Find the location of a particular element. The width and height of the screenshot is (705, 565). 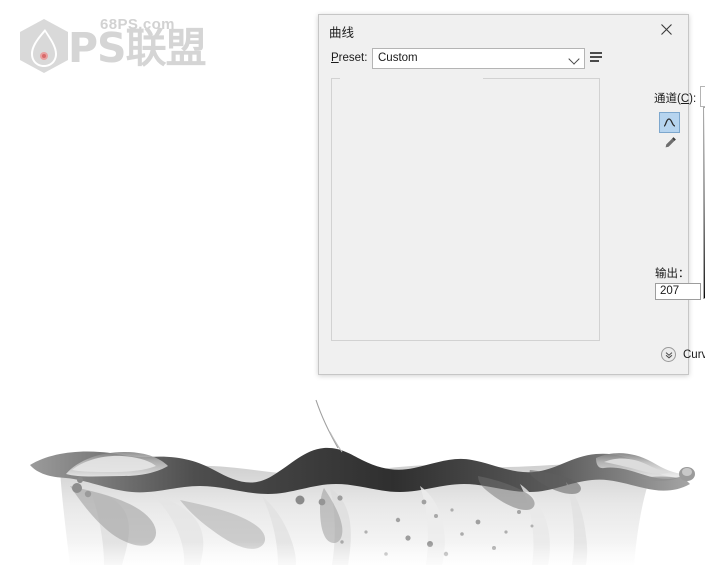

channel-row: 通道(C): 红 副本 is located at coordinates (679, 96).